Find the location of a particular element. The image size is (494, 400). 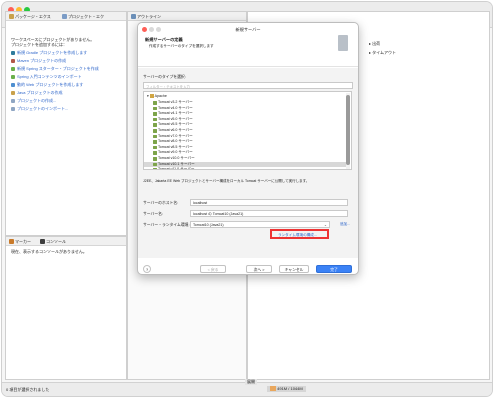

help-button: ? is located at coordinates (147, 269).